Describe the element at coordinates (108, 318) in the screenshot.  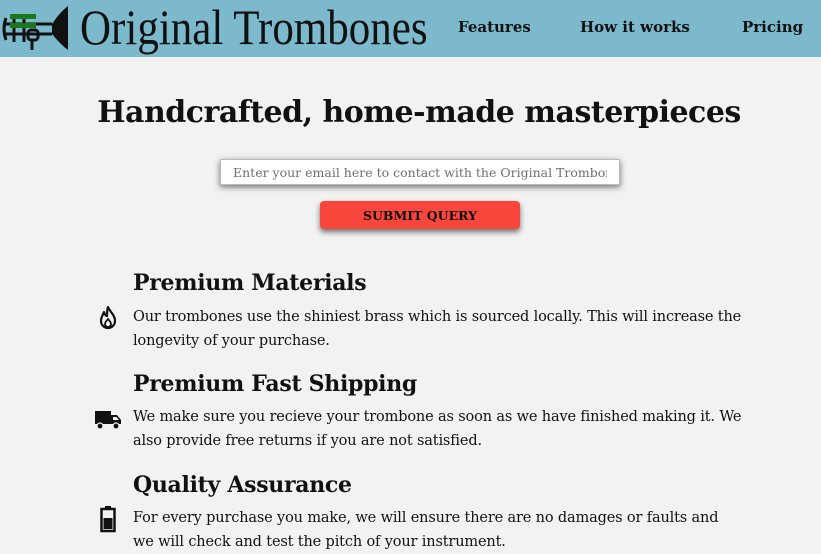
I see `fire-icon` at that location.